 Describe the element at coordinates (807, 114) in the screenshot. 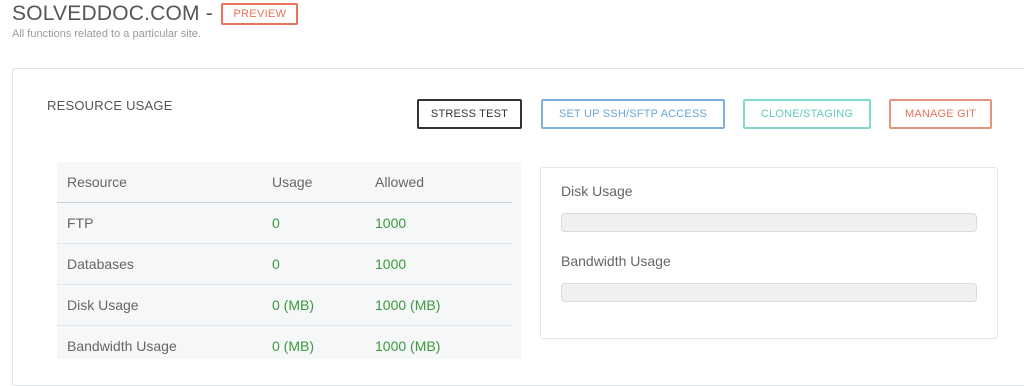

I see `clone-staging-button: CLONE/STAGING` at that location.